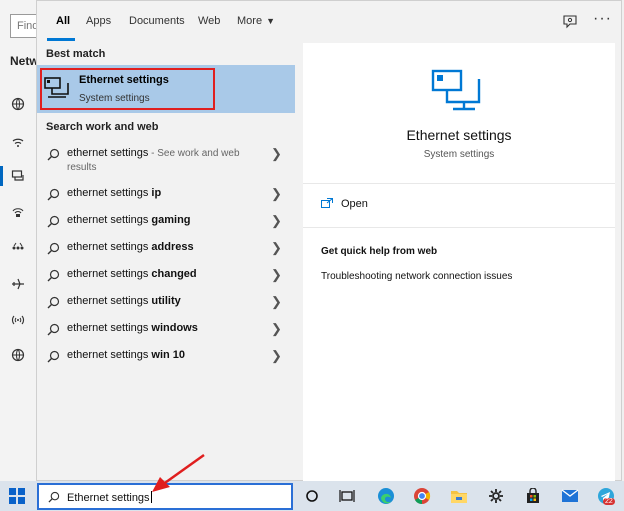 This screenshot has width=624, height=511. What do you see at coordinates (386, 496) in the screenshot?
I see `edge-browser-icon` at bounding box center [386, 496].